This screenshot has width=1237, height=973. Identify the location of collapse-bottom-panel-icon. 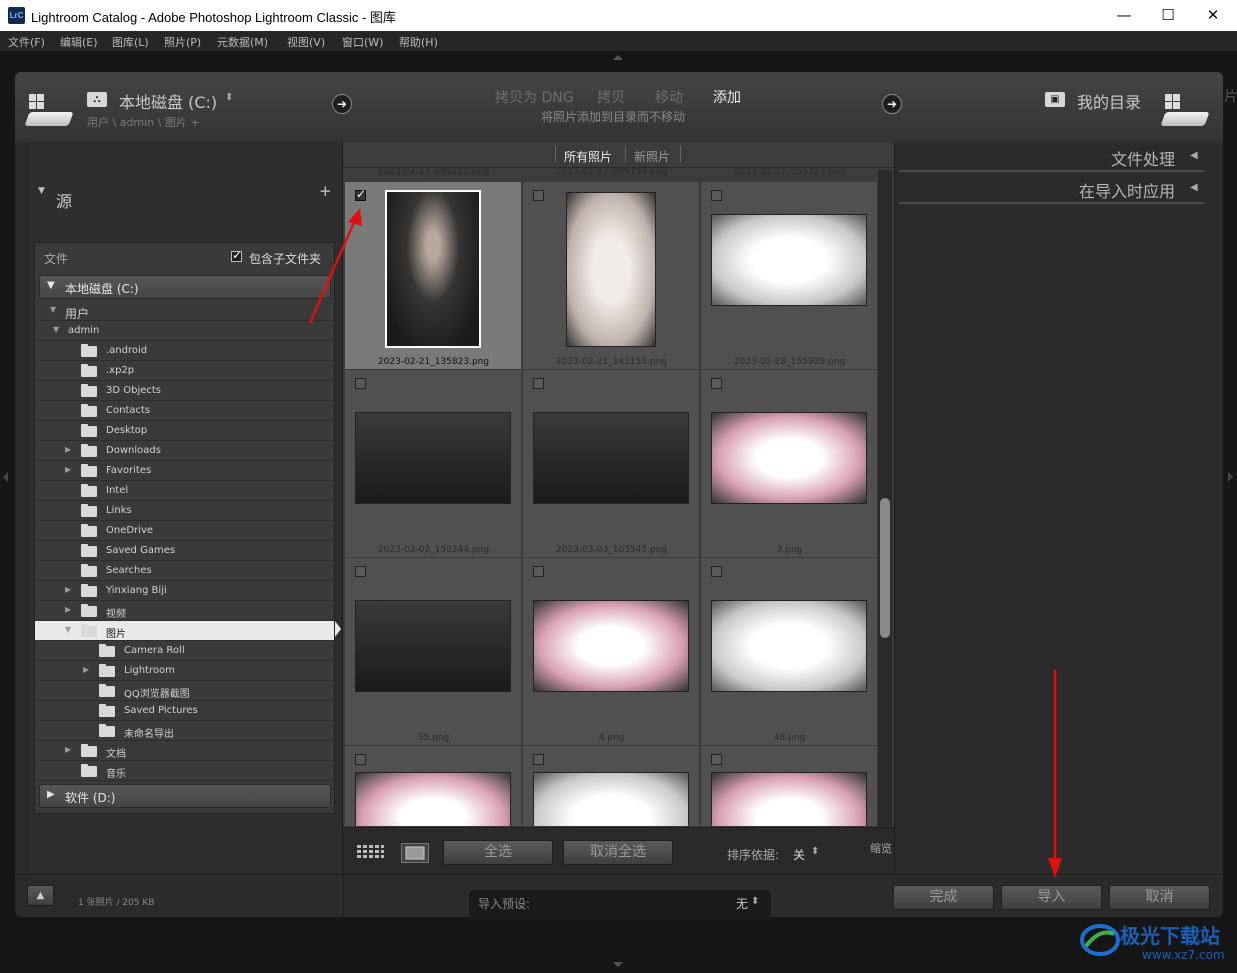
(618, 964).